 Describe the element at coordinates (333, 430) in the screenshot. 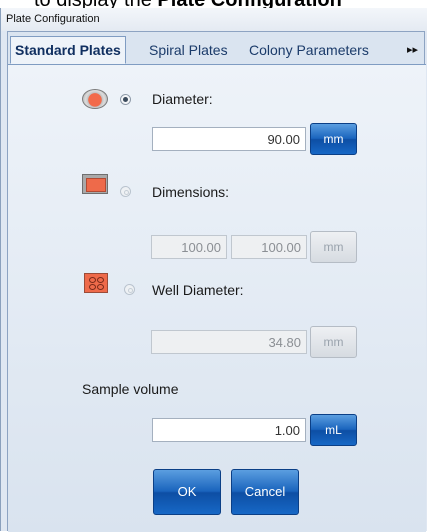

I see `sample-volume-unit-button: mL` at that location.